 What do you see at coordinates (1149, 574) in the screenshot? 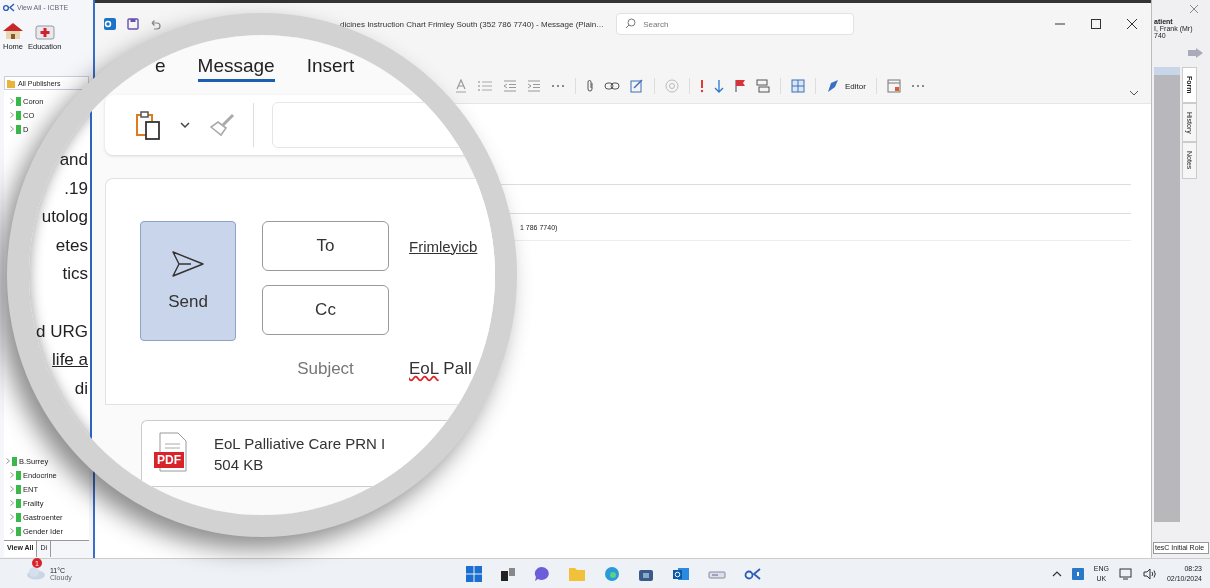
I see `speaker-icon` at bounding box center [1149, 574].